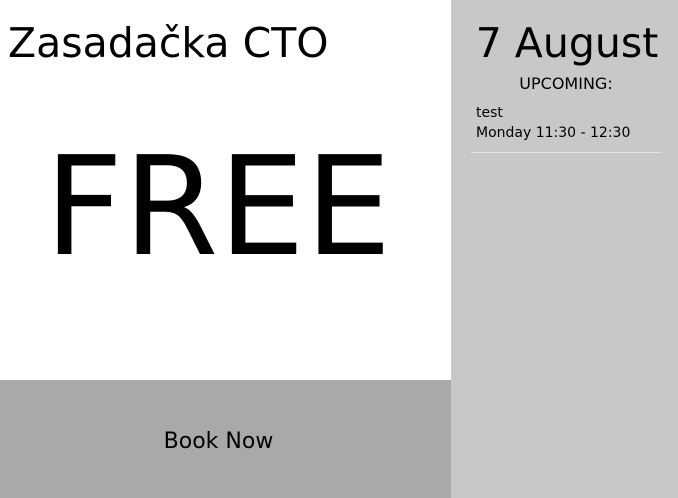 The image size is (678, 498). Describe the element at coordinates (566, 83) in the screenshot. I see `upcoming-heading: UPCOMING:` at that location.